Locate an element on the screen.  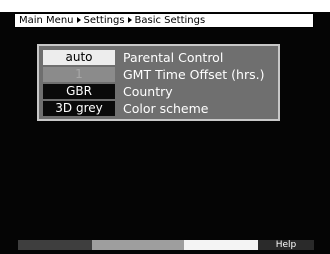
top-border is located at coordinates (165, 6).